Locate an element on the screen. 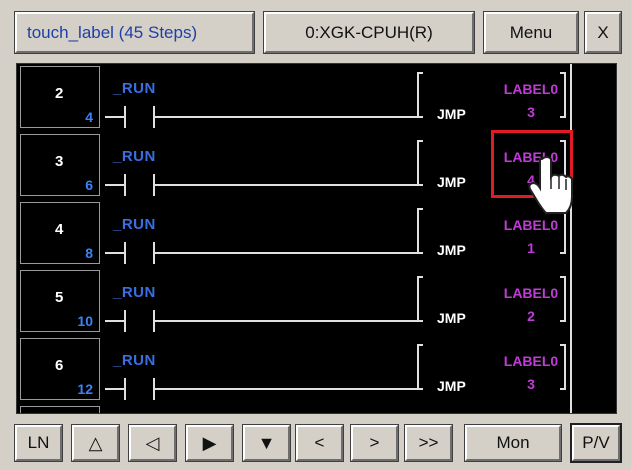 The image size is (631, 470). step-address: 10 is located at coordinates (85, 321).